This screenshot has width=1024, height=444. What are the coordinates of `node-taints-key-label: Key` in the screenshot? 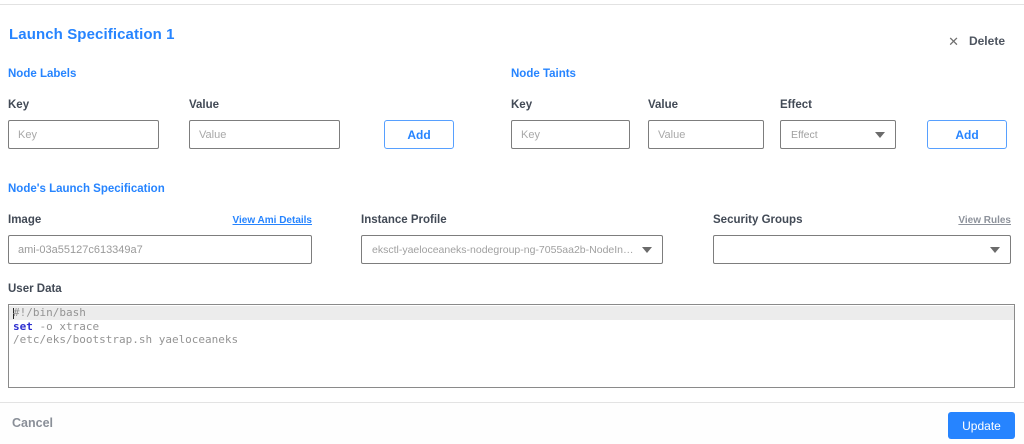 It's located at (522, 105).